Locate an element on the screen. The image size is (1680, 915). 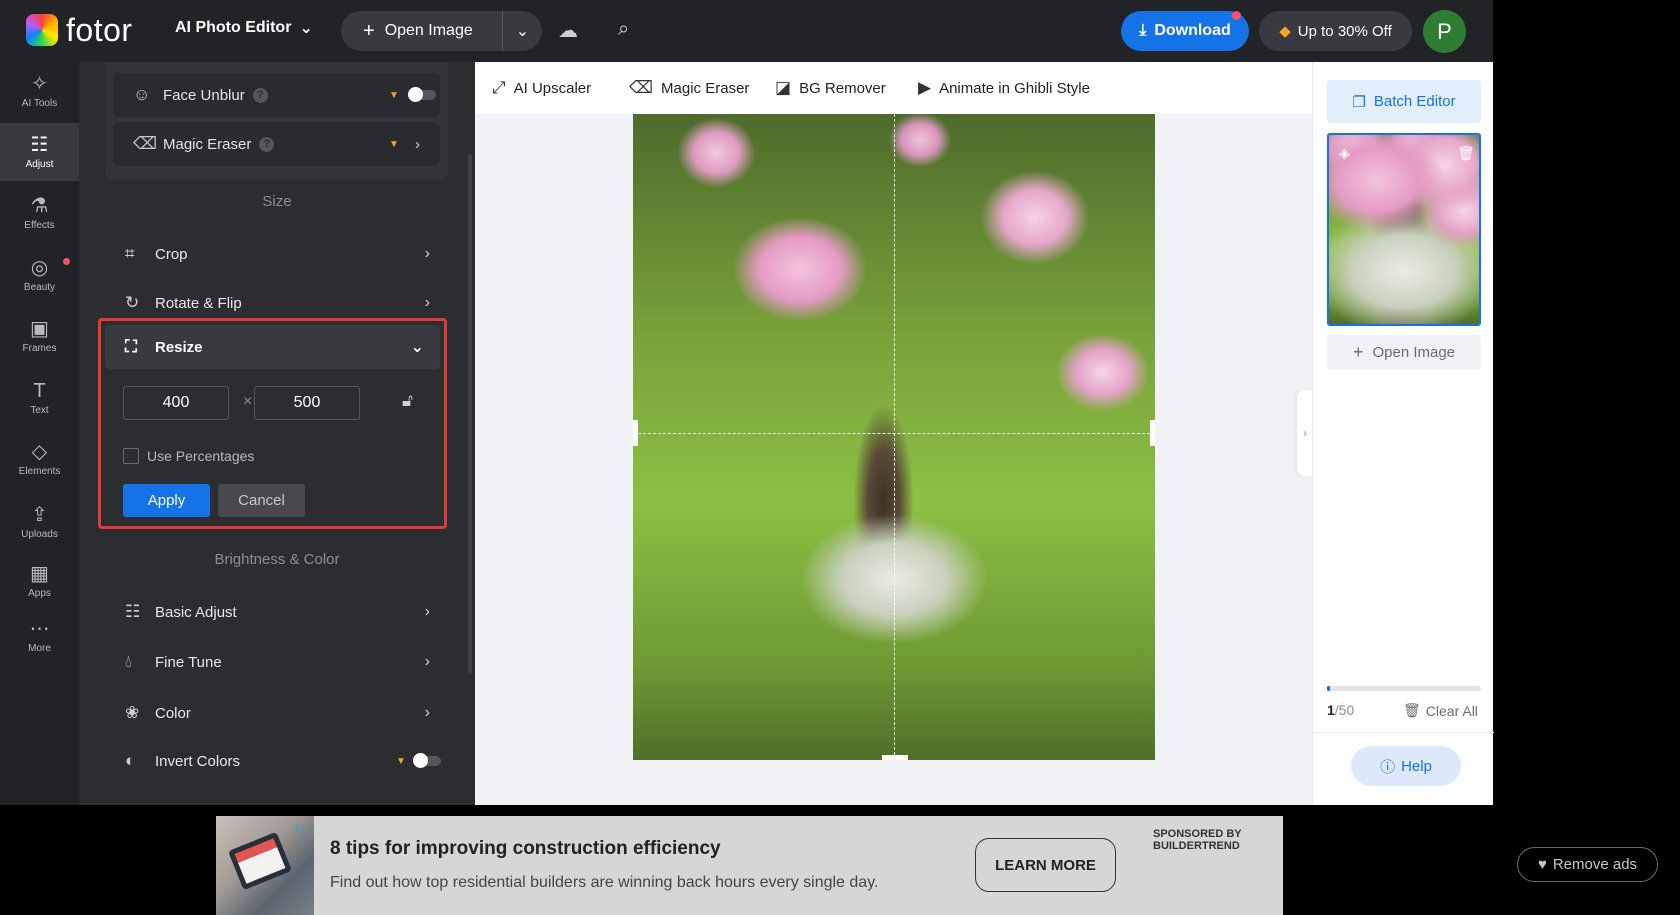
panel-scrollbar is located at coordinates (470, 414).